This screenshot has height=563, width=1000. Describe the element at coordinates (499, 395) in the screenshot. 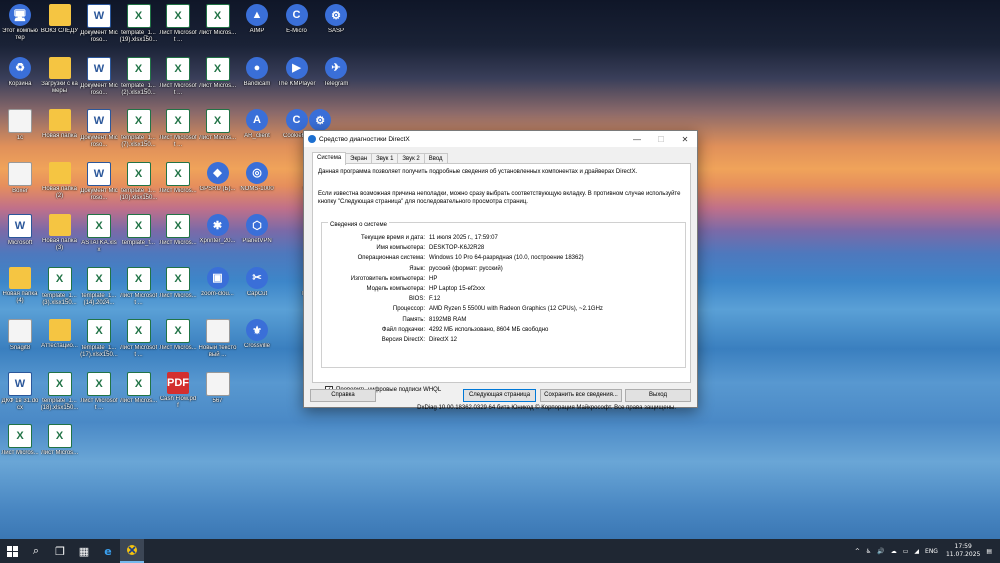

I see `next-page-button: Следующая страница` at that location.